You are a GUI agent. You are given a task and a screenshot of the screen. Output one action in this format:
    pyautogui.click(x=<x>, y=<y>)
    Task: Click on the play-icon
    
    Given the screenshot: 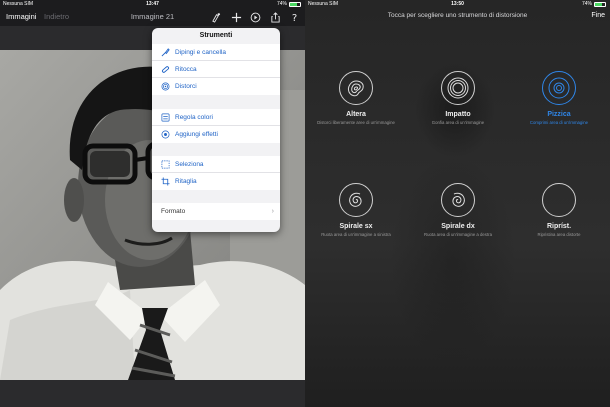 What is the action you would take?
    pyautogui.click(x=255, y=17)
    